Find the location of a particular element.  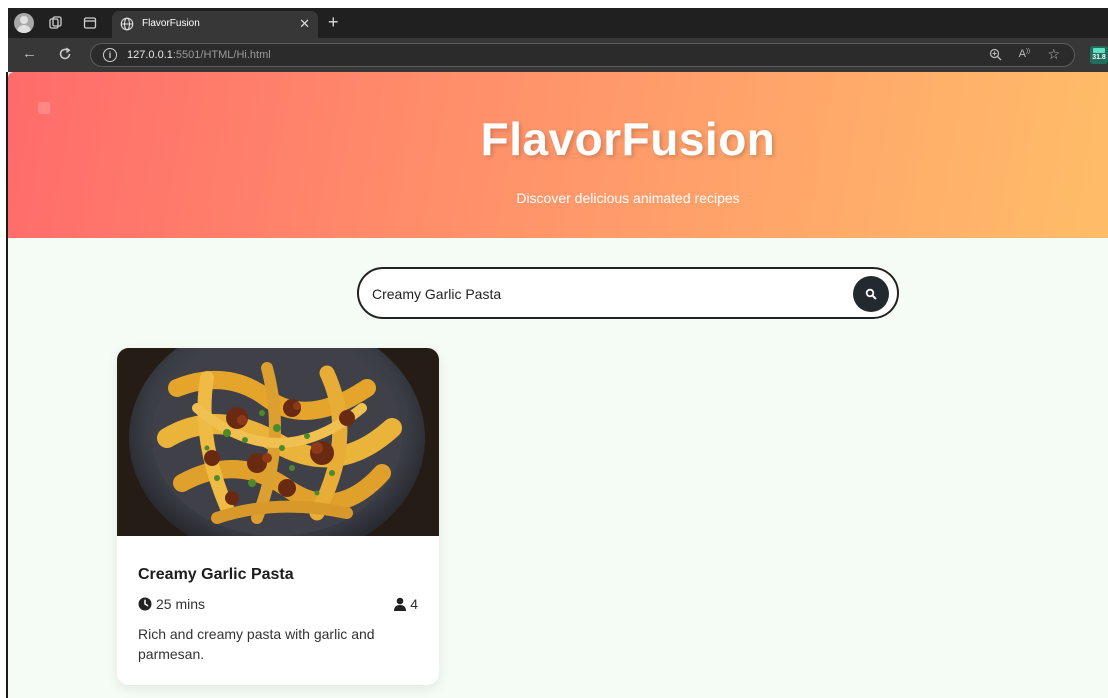

refresh-icon is located at coordinates (65, 55).